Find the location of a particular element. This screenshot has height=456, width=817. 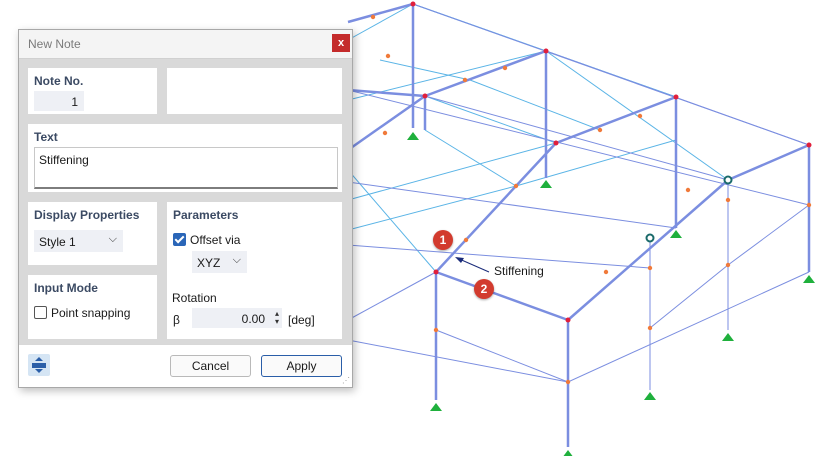

pick-location-glyph is located at coordinates (39, 365).